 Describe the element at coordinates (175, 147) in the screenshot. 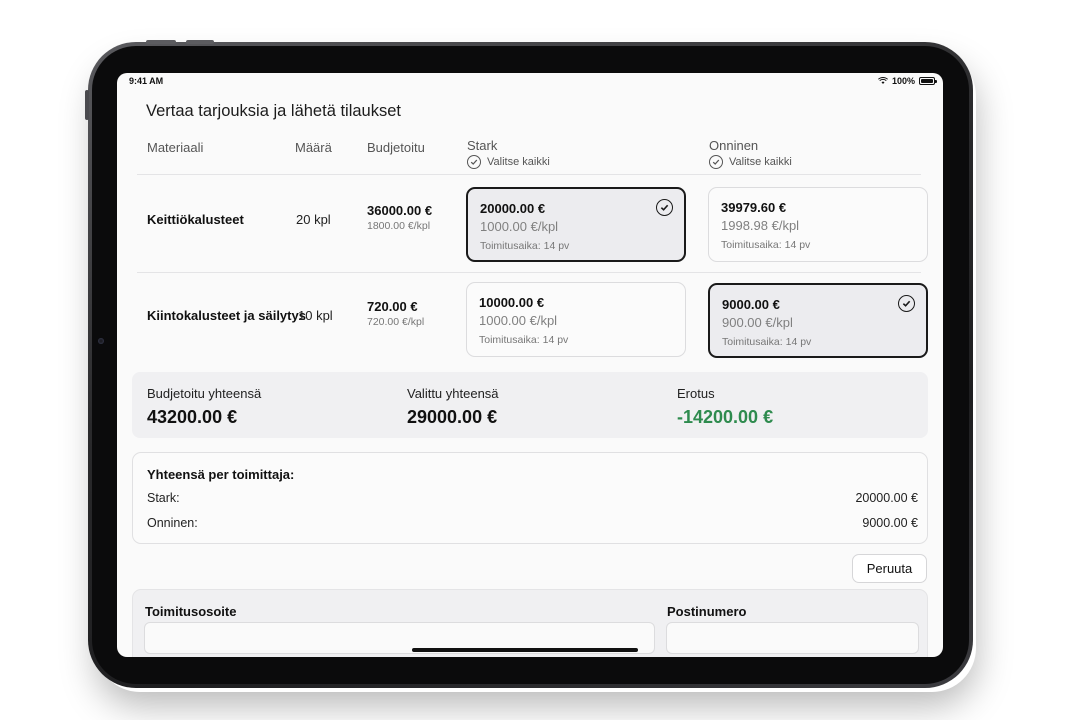

I see `column-header-material: Materiaali` at that location.